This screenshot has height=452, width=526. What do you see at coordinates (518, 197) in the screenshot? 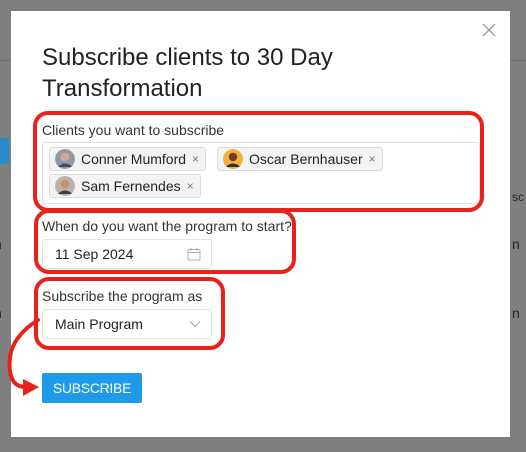
I see `background-text: sc` at bounding box center [518, 197].